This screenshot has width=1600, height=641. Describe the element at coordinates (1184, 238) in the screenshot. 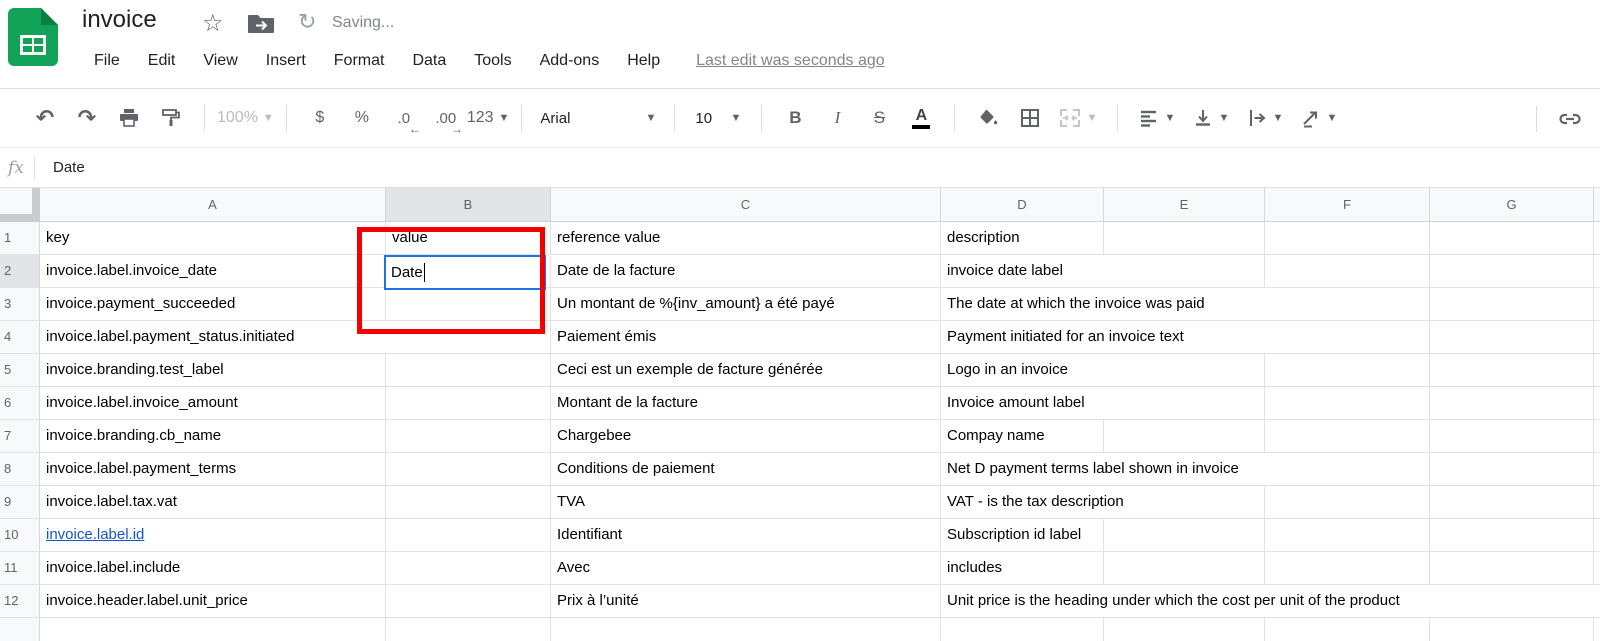

I see `cell-E1` at that location.